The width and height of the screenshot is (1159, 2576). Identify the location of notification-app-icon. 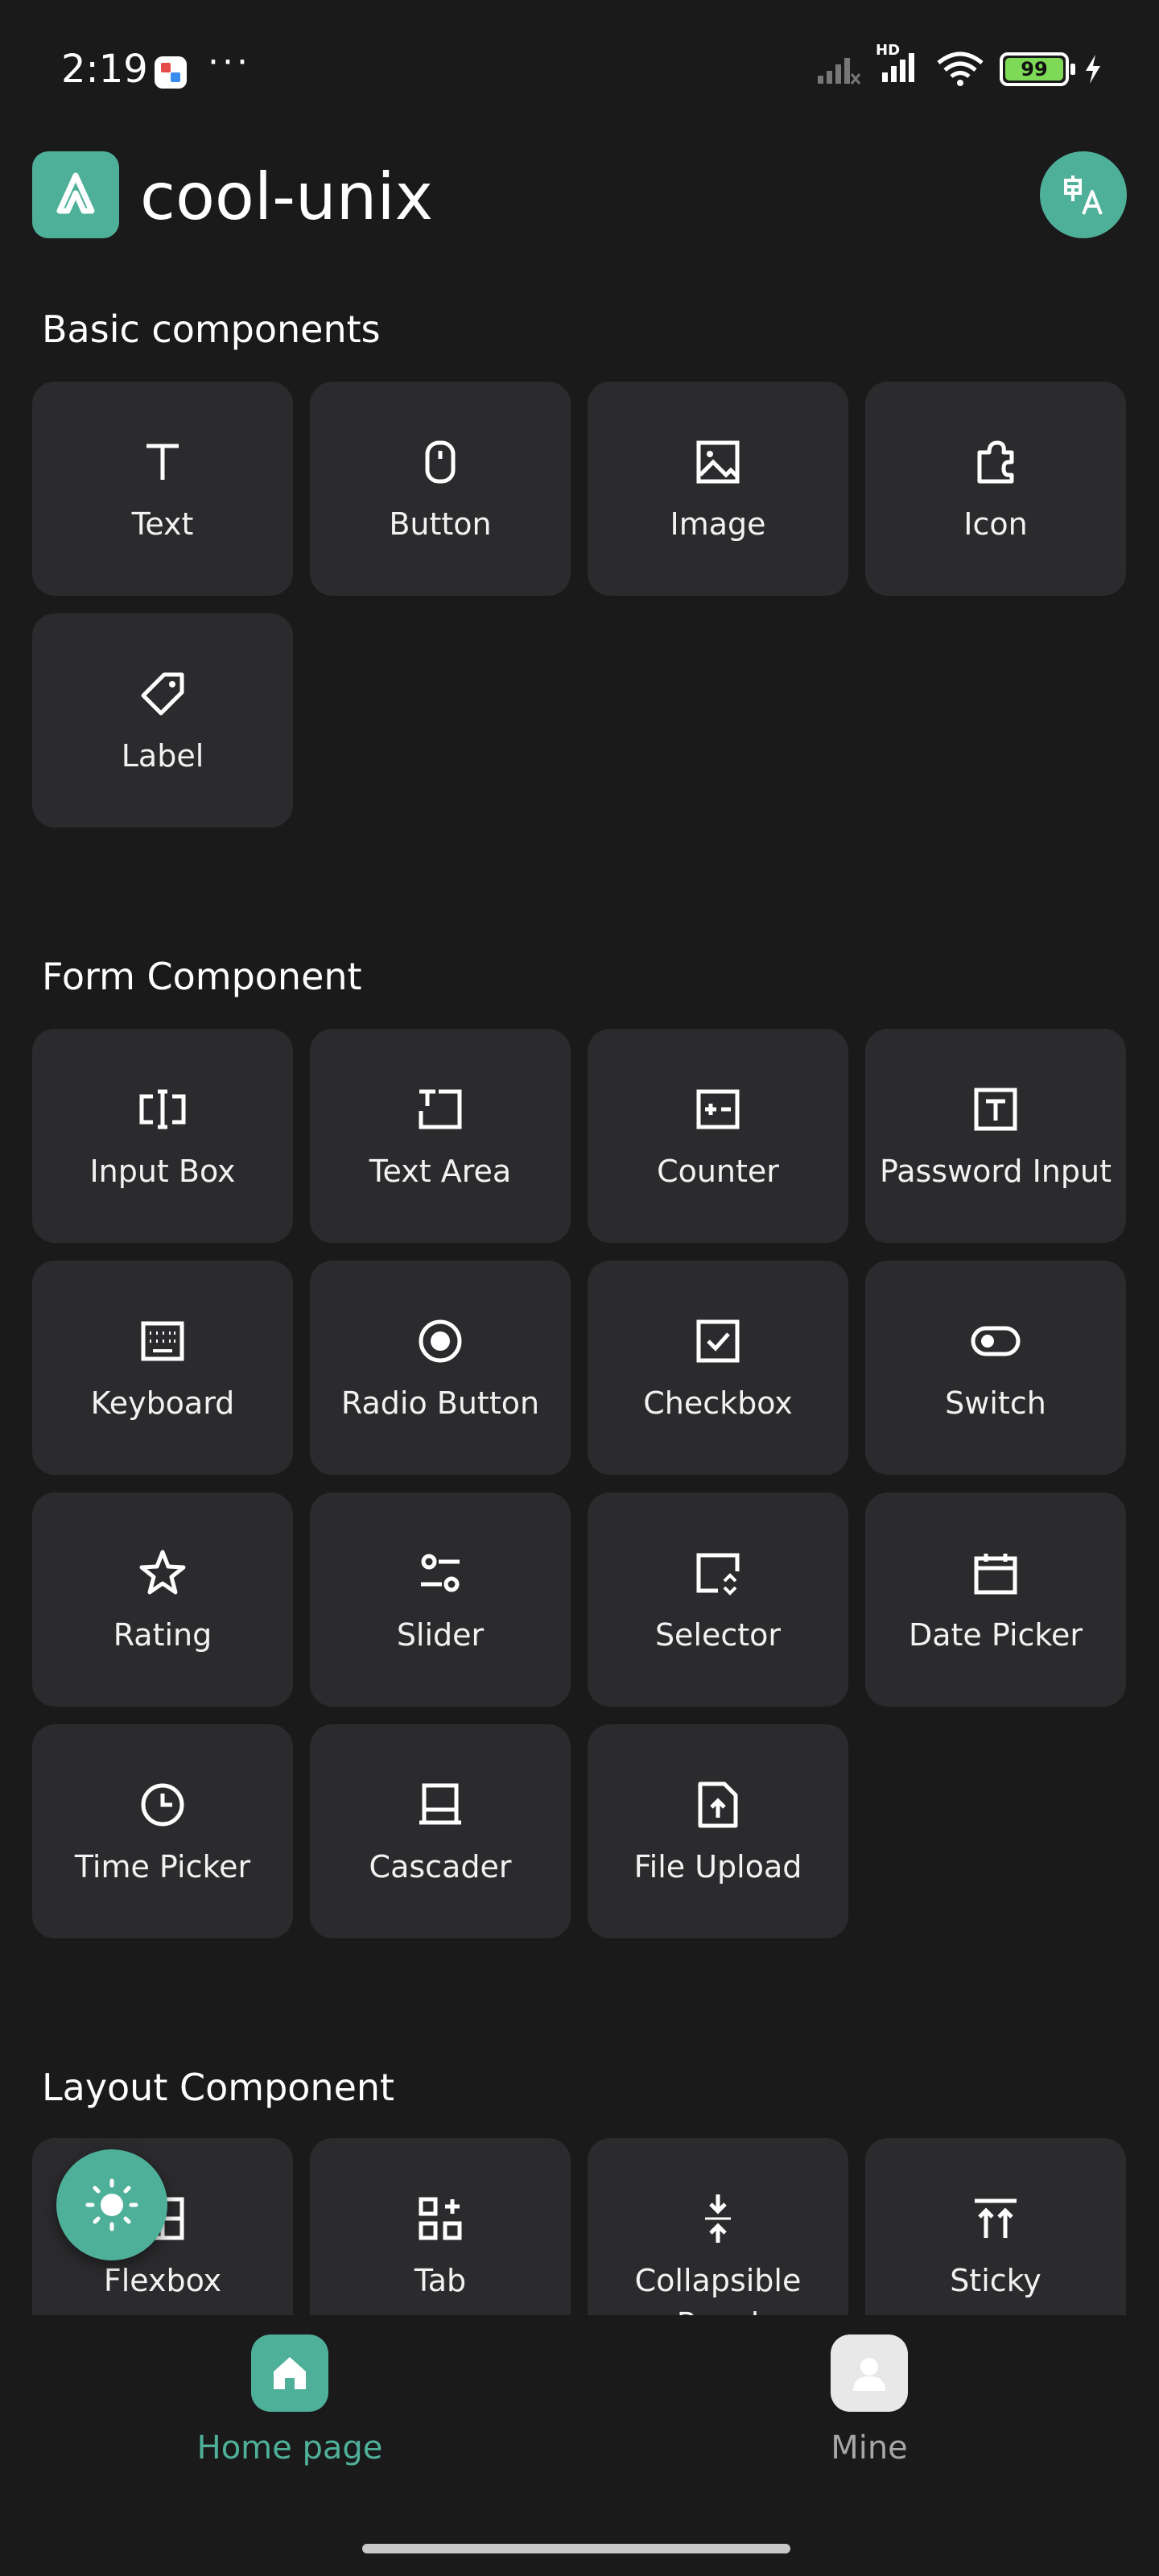
(171, 72).